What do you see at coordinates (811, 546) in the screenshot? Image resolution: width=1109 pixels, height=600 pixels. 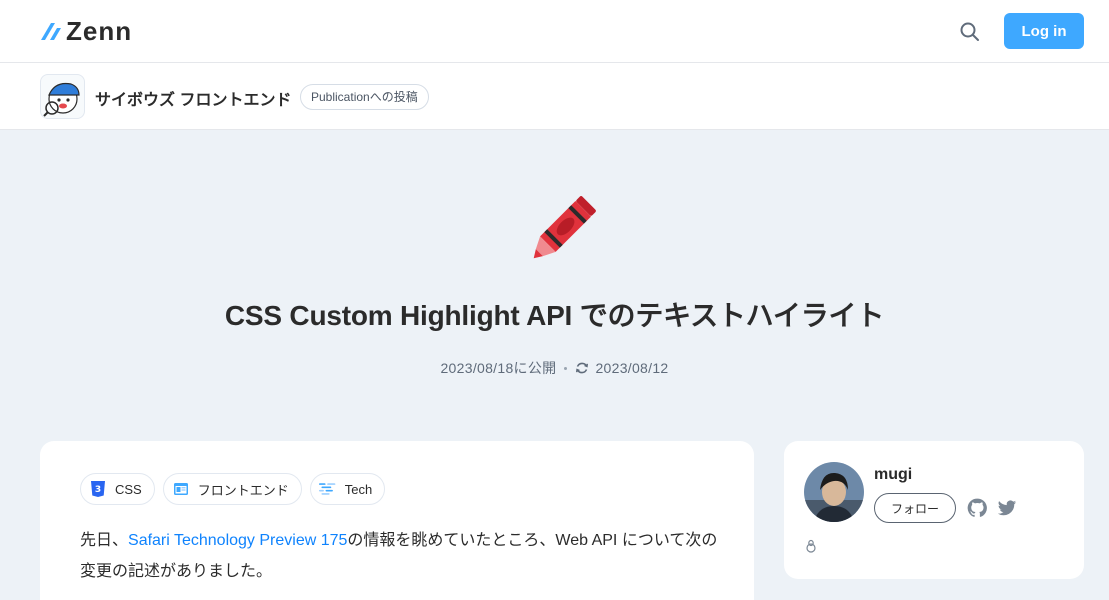 I see `author-info-icon` at bounding box center [811, 546].